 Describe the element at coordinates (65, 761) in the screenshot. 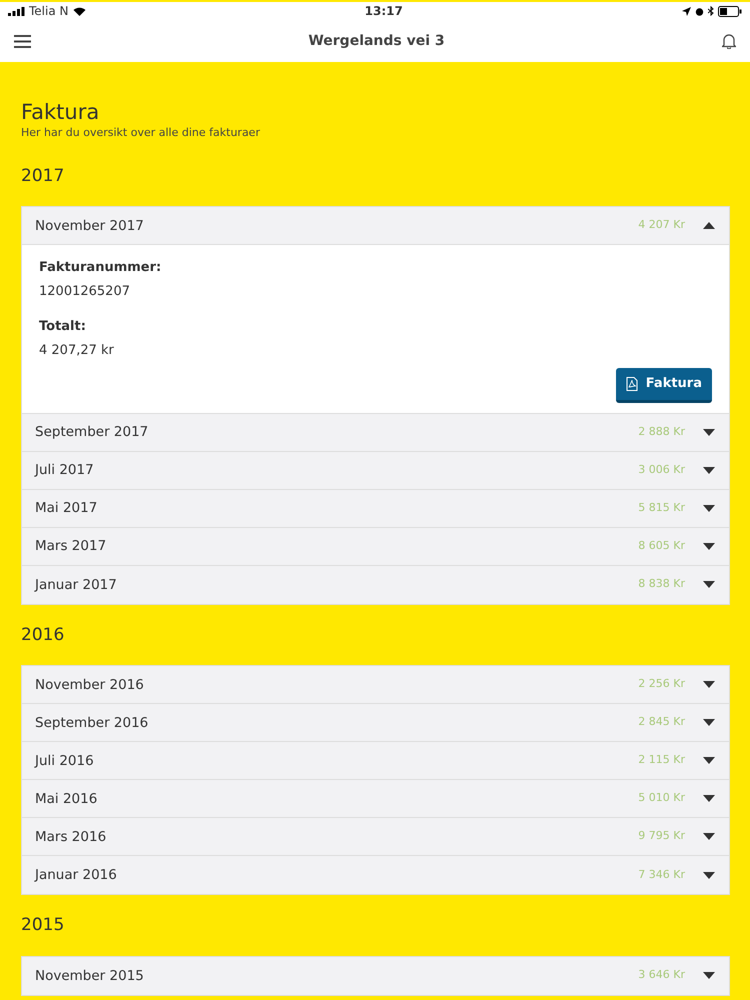

I see `invoice-month: Juli 2016` at that location.